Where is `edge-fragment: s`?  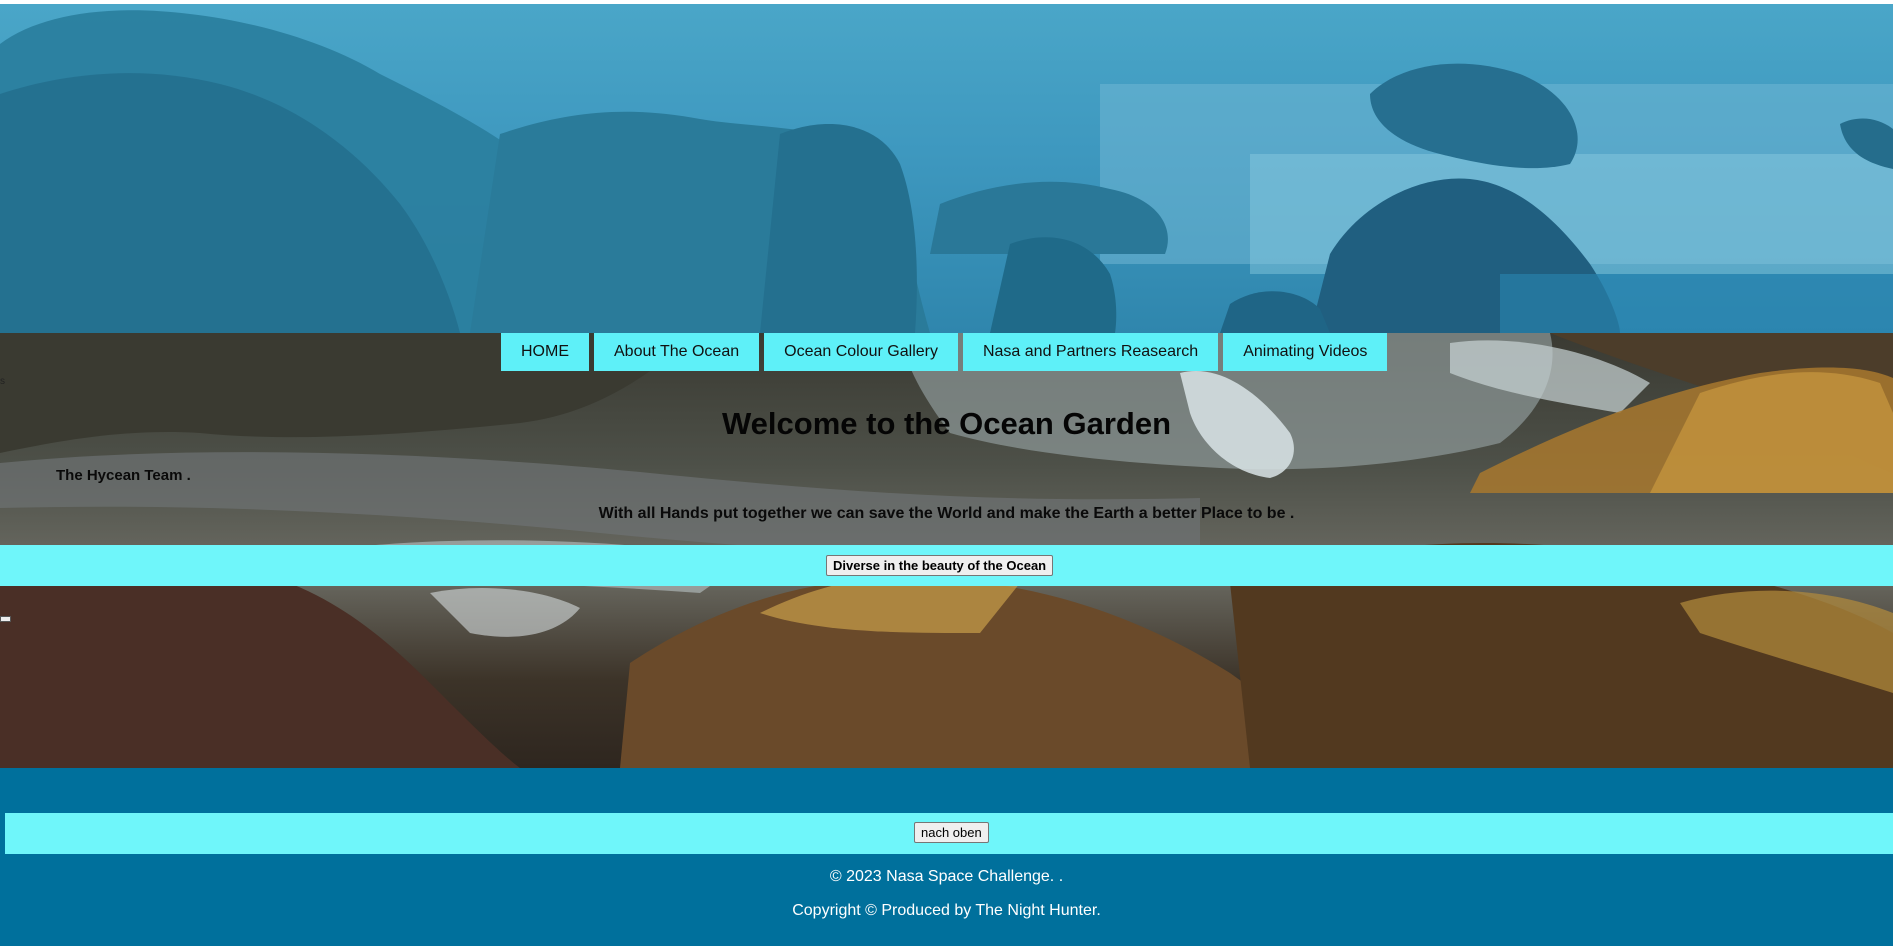 edge-fragment: s is located at coordinates (2, 381).